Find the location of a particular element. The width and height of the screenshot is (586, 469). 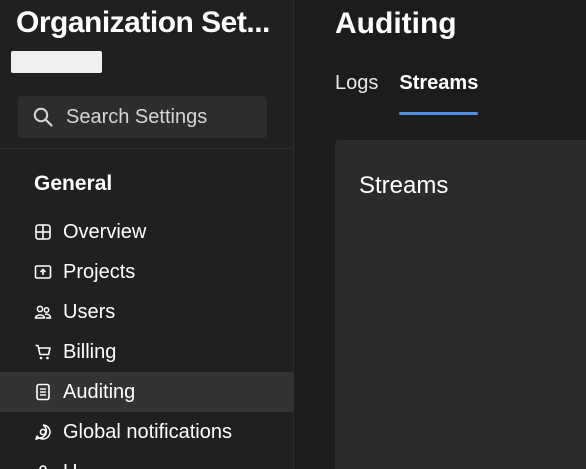

tab-bar: Logs Streams is located at coordinates (417, 93).